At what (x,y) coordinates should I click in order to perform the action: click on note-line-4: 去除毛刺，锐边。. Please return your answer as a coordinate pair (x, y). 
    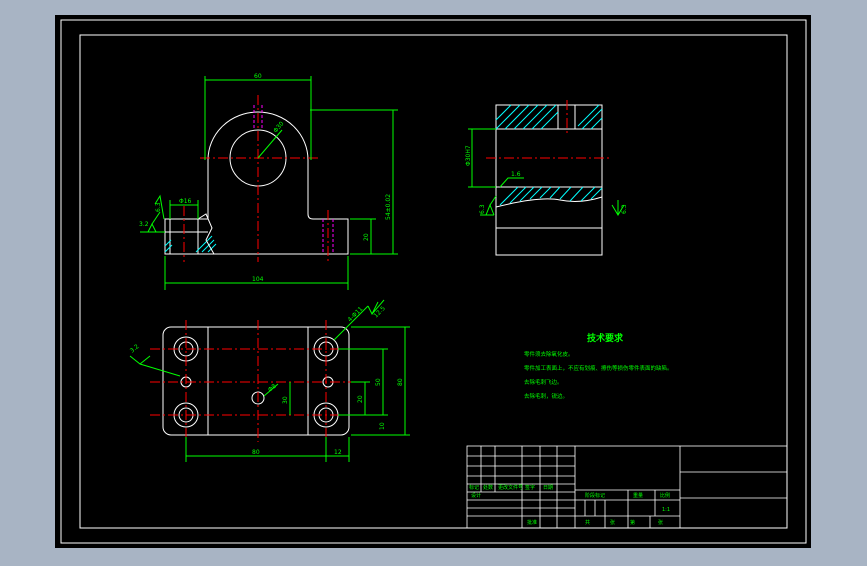
    Looking at the image, I should click on (546, 396).